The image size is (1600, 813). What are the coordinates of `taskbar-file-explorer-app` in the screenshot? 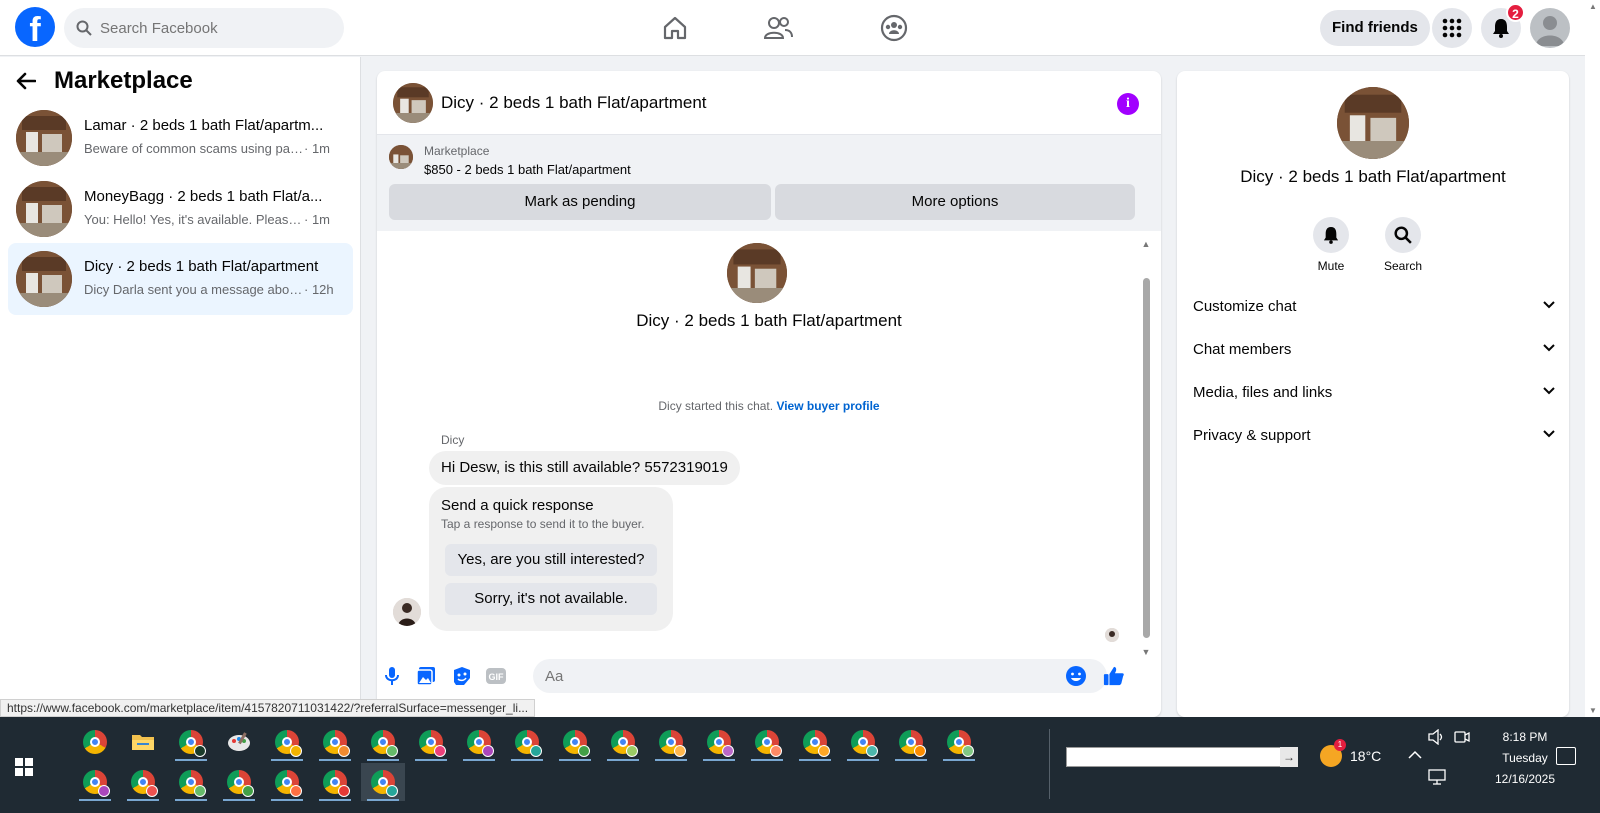 It's located at (143, 742).